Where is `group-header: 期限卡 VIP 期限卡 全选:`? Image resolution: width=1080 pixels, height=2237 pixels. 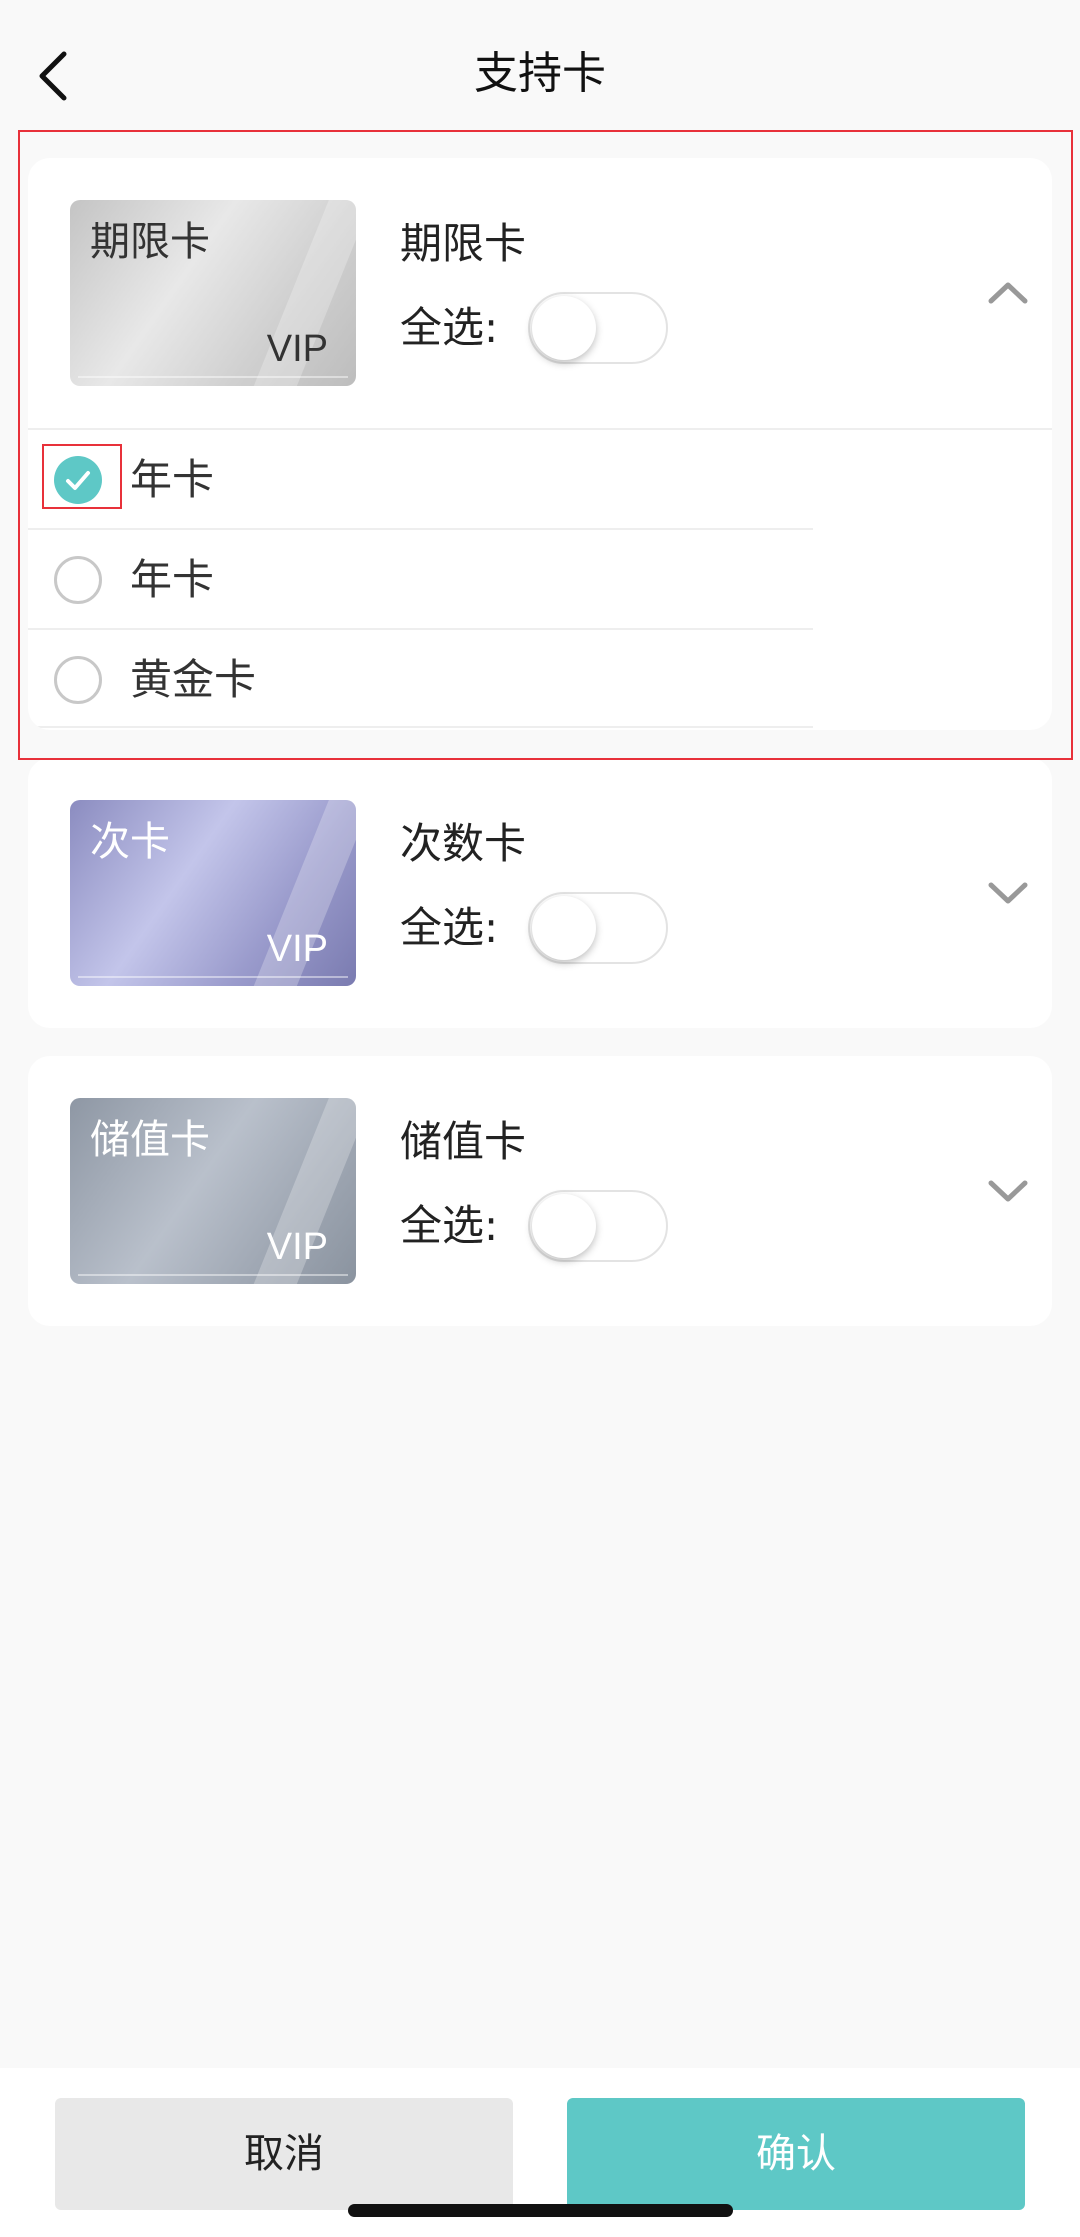
group-header: 期限卡 VIP 期限卡 全选: is located at coordinates (540, 293).